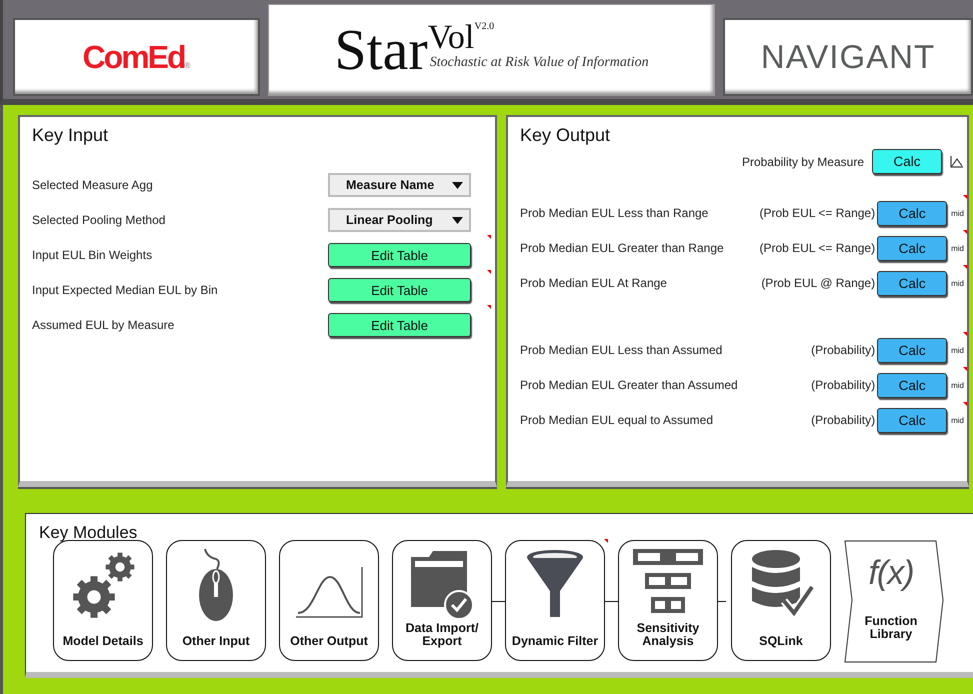 Image resolution: width=973 pixels, height=694 pixels. What do you see at coordinates (668, 600) in the screenshot?
I see `module-button: Sensitivity Analysis` at bounding box center [668, 600].